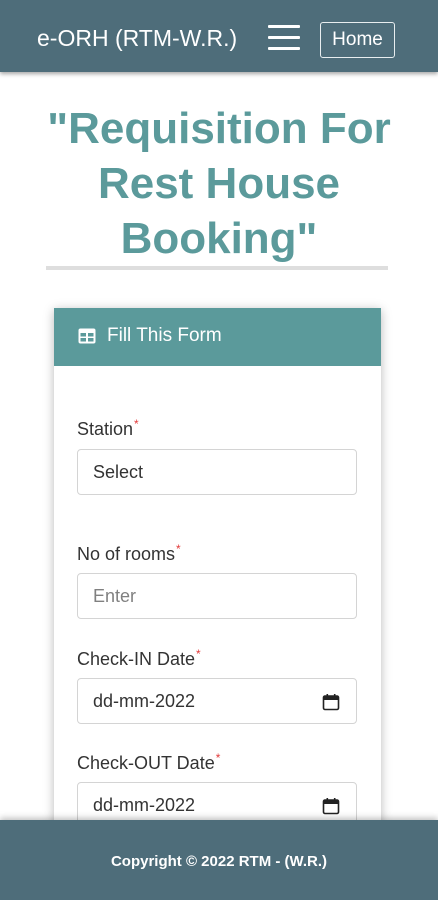  What do you see at coordinates (118, 472) in the screenshot?
I see `station-select-value: Select` at bounding box center [118, 472].